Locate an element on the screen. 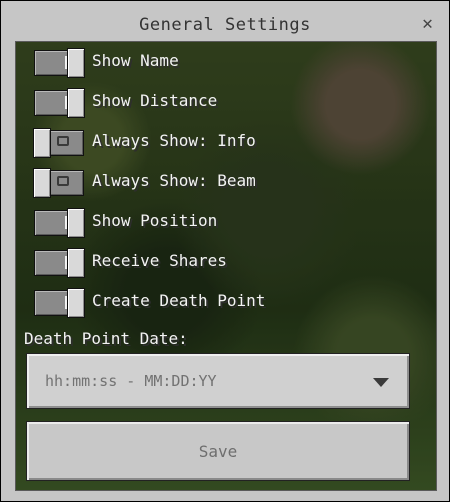  toggle-row-always-show-info: Always Show: Info is located at coordinates (226, 142).